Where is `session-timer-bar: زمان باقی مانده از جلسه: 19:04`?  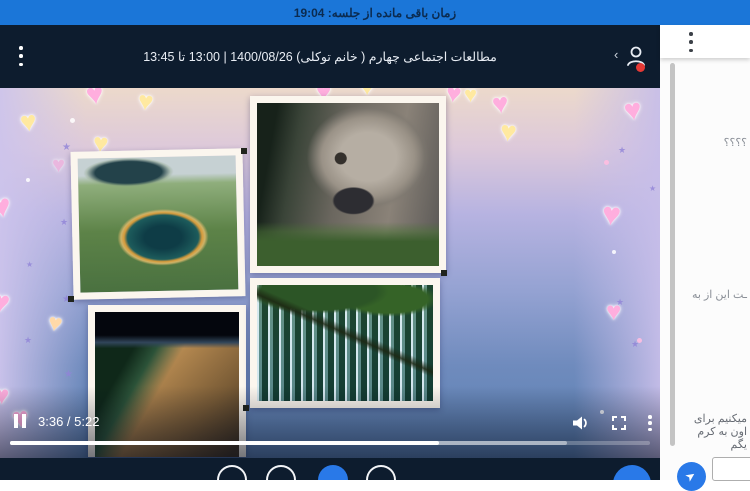
session-timer-bar: زمان باقی مانده از جلسه: 19:04 is located at coordinates (375, 12).